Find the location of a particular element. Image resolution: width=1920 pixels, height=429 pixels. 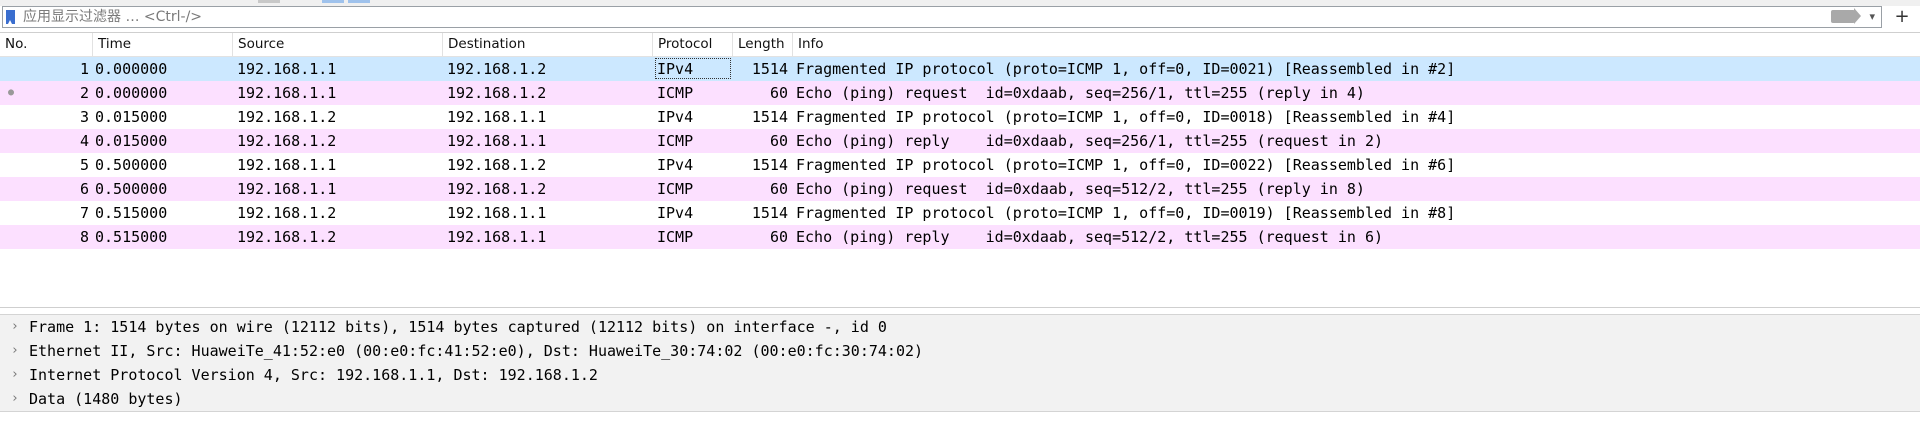

column-header-protocol: Protocol is located at coordinates (693, 44).